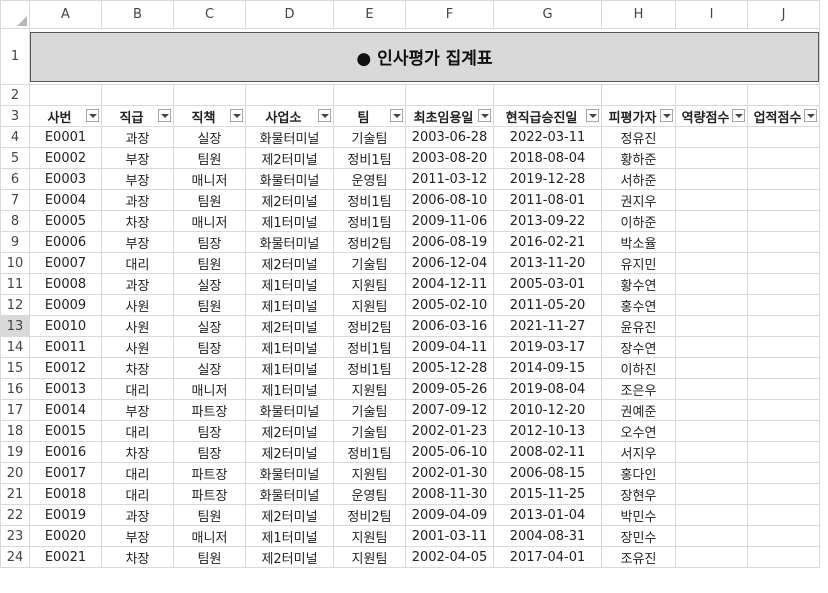  I want to click on cell: 박소율, so click(638, 242).